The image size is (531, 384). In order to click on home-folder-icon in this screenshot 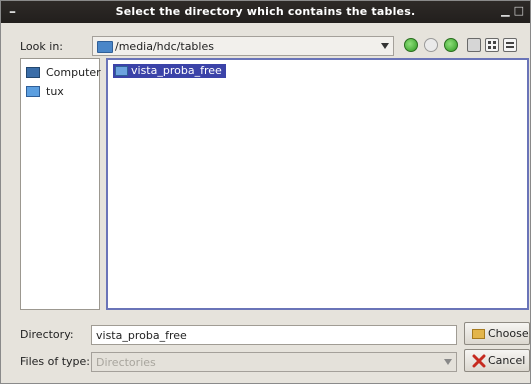, I will do `click(33, 91)`.